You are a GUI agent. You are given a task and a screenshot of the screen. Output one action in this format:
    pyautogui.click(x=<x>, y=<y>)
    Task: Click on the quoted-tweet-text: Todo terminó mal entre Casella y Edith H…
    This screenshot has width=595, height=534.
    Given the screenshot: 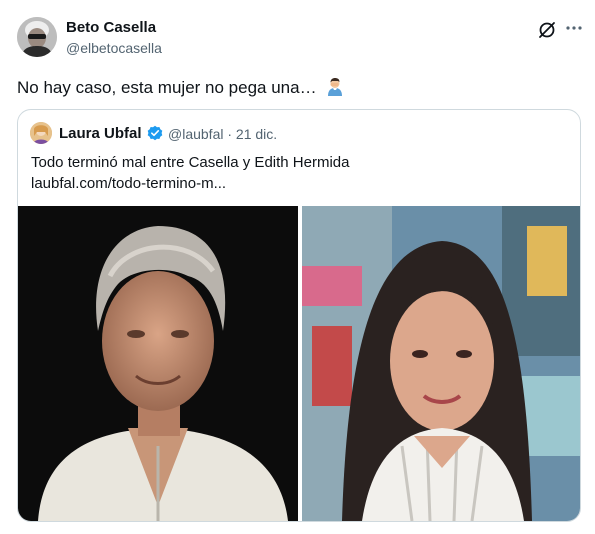 What is the action you would take?
    pyautogui.click(x=190, y=162)
    